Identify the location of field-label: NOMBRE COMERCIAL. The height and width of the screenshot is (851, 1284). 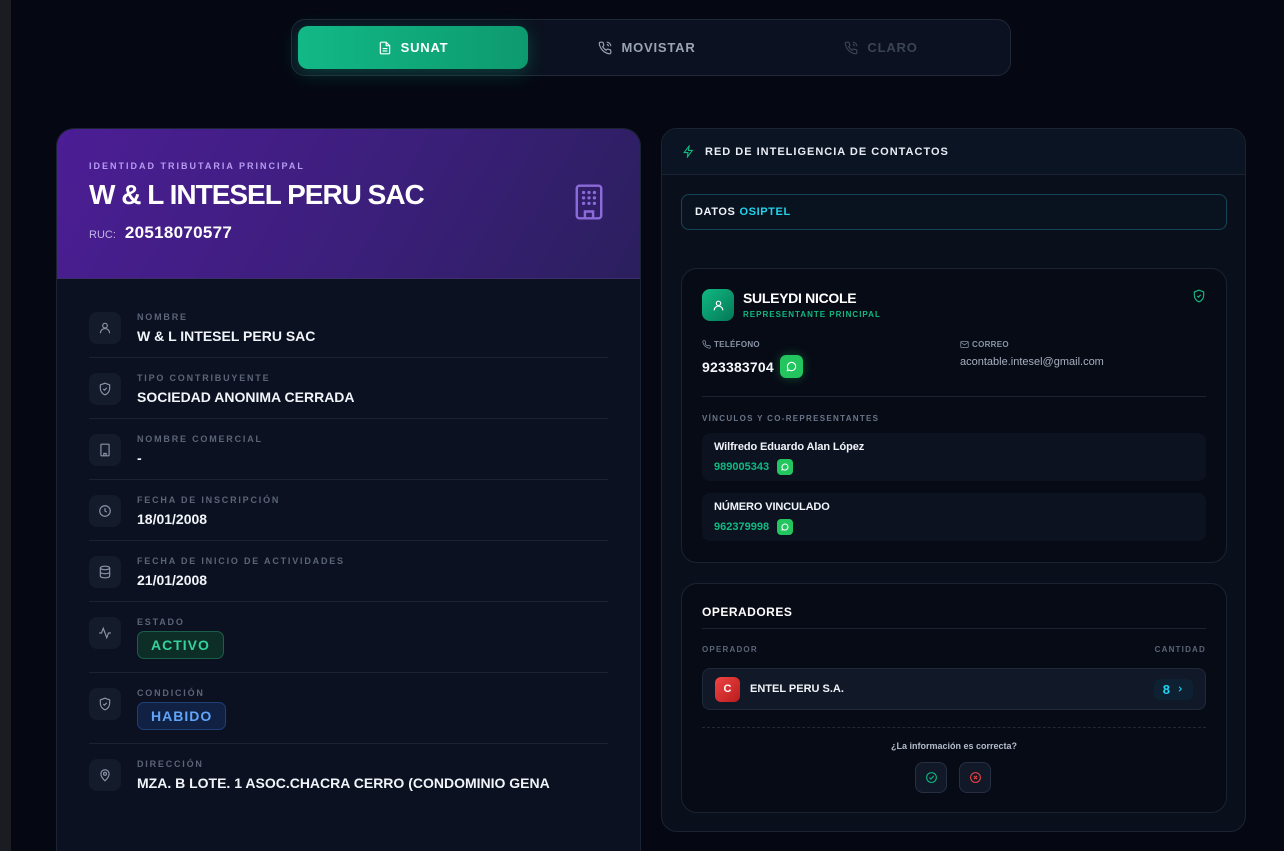
(200, 439).